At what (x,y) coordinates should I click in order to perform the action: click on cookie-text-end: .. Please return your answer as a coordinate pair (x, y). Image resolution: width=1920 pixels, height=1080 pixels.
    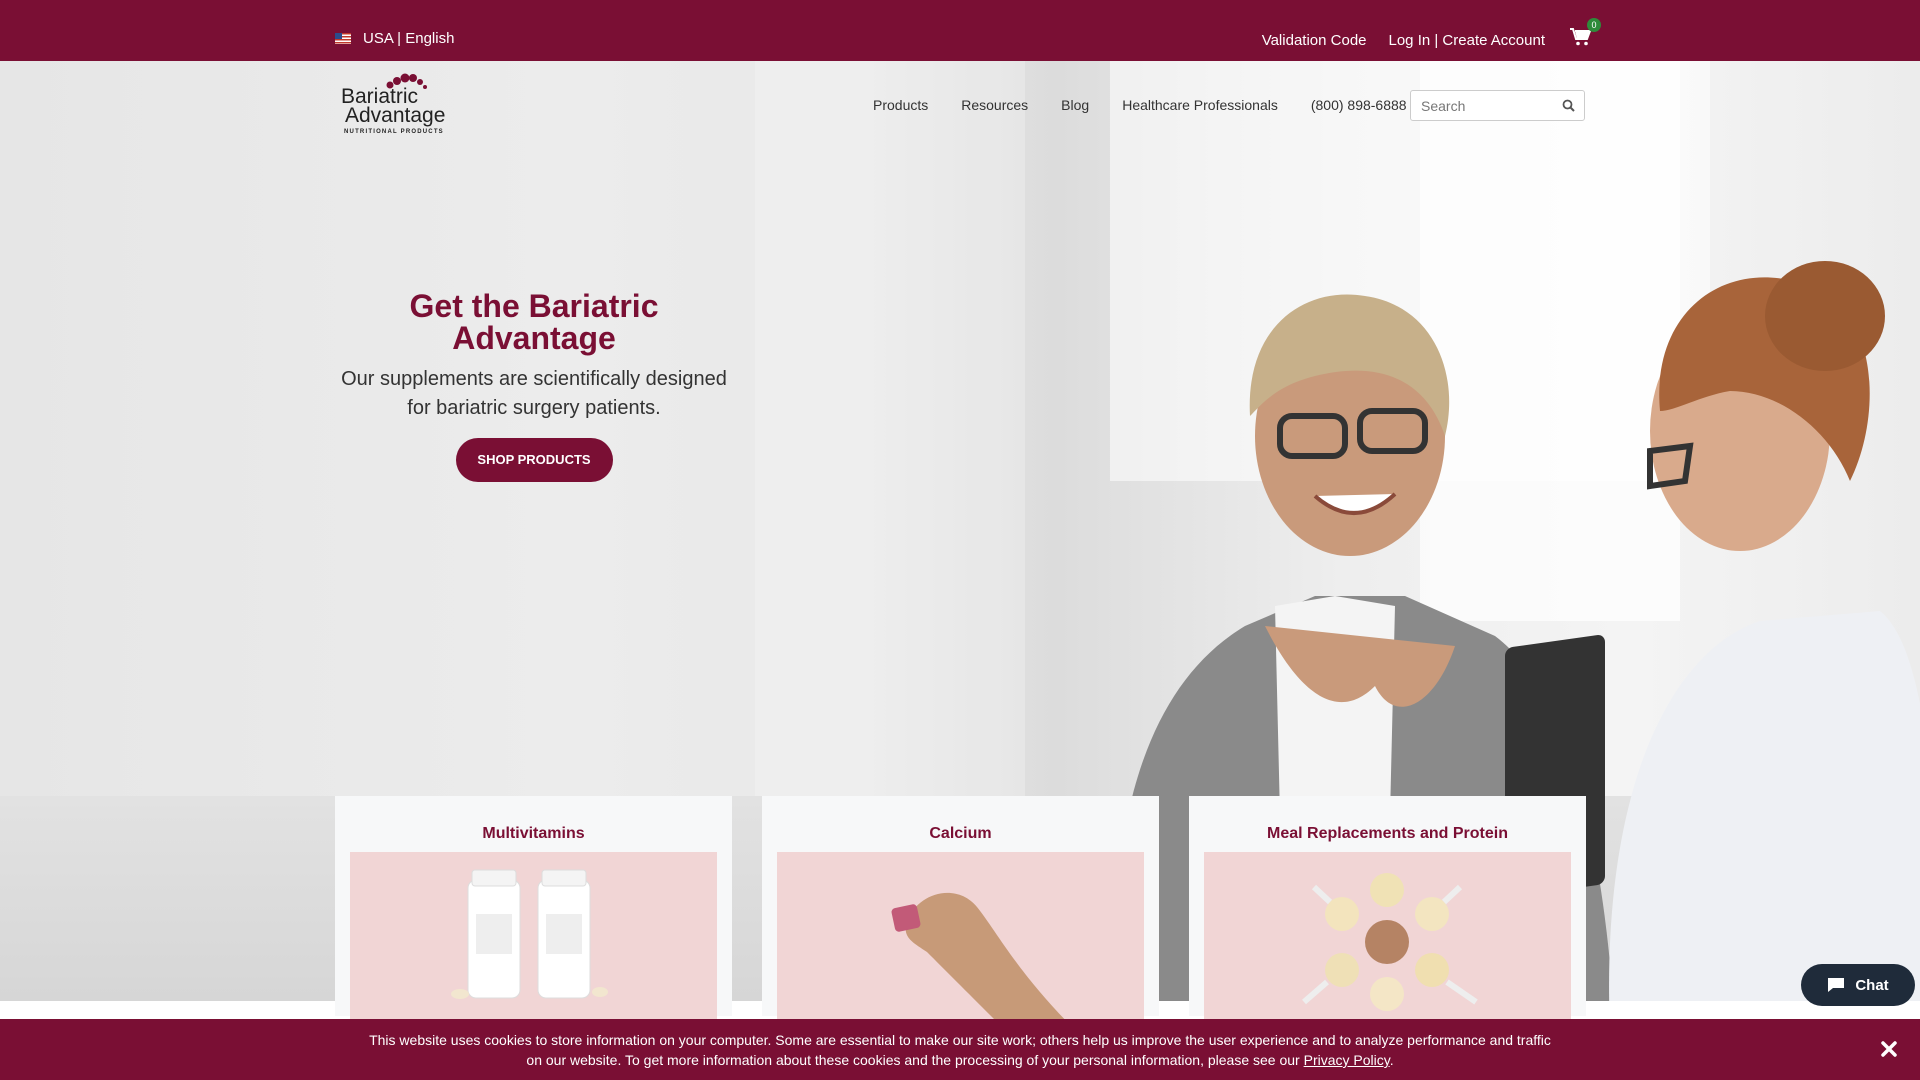
    Looking at the image, I should click on (1391, 1060).